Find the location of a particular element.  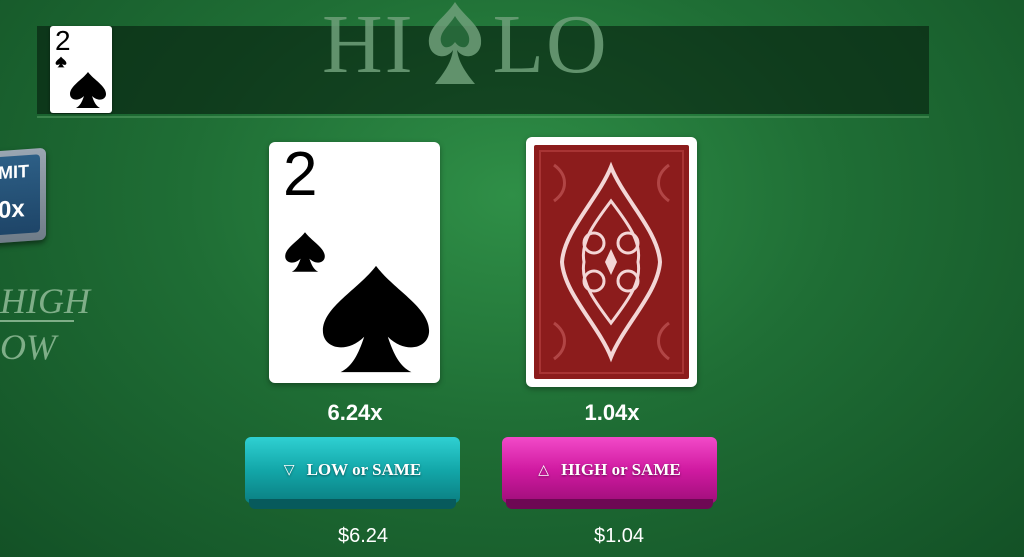

side-label-low: OW is located at coordinates (28, 347).